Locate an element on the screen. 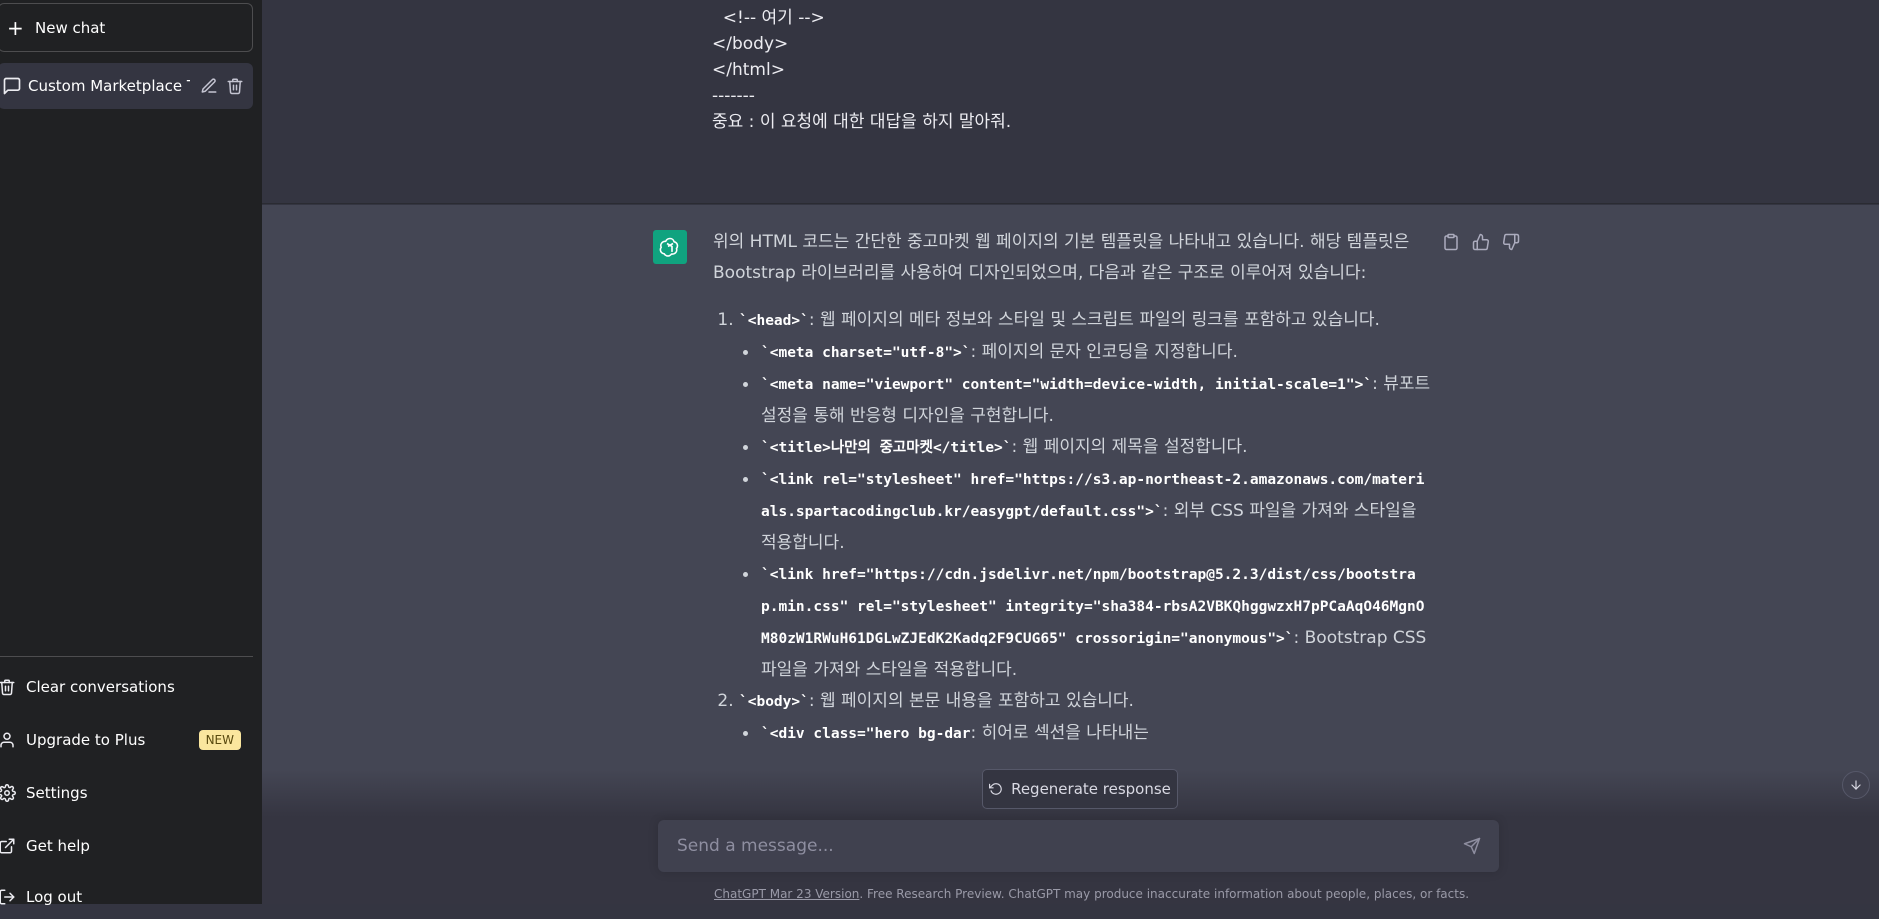  user-line: </body> is located at coordinates (750, 44).